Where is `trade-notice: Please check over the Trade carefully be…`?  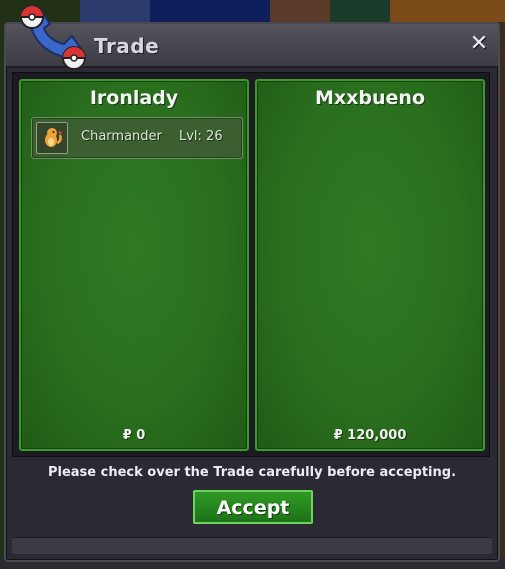 trade-notice: Please check over the Trade carefully be… is located at coordinates (252, 472).